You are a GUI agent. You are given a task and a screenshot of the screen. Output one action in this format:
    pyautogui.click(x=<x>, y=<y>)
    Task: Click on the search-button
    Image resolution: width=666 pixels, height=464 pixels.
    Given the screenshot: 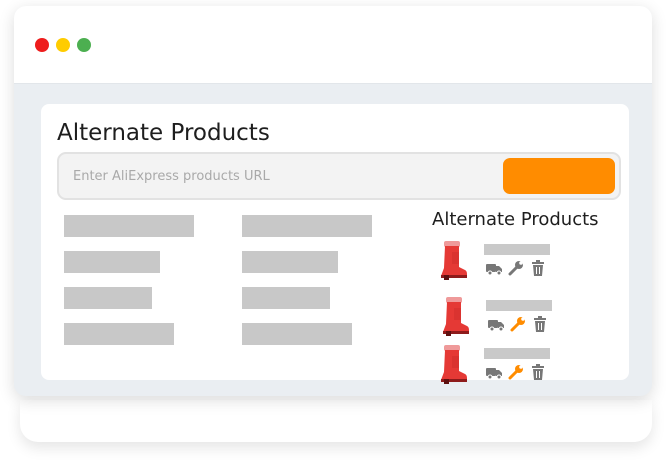 What is the action you would take?
    pyautogui.click(x=559, y=176)
    